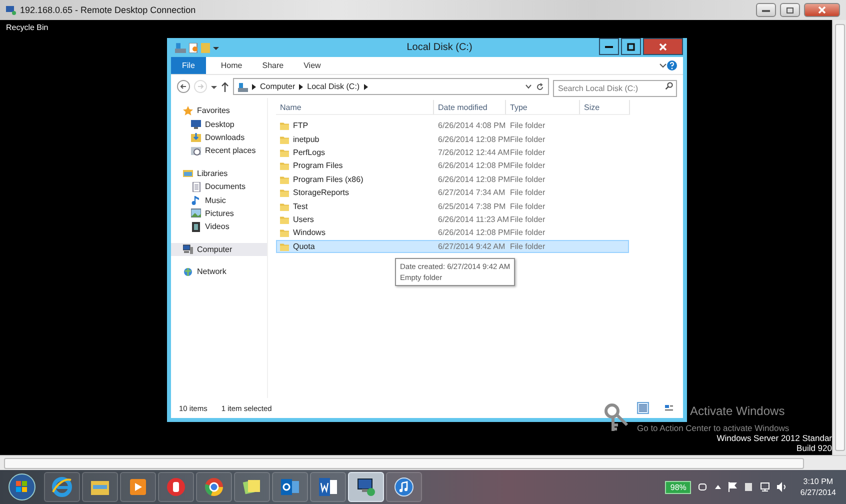 This screenshot has width=846, height=504. Describe the element at coordinates (452, 219) in the screenshot. I see `file-row: Users 6/26/2014 11:23 AM File folder` at that location.